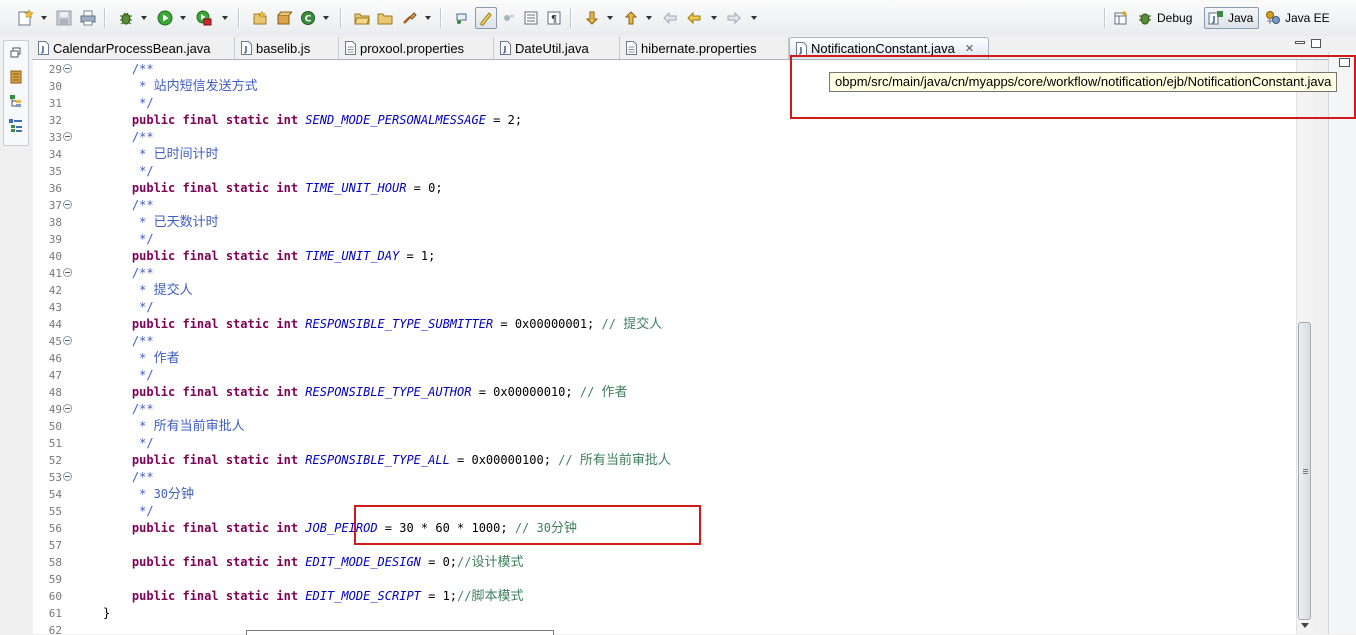 The width and height of the screenshot is (1356, 635). What do you see at coordinates (204, 188) in the screenshot?
I see `code-token: public final static int` at bounding box center [204, 188].